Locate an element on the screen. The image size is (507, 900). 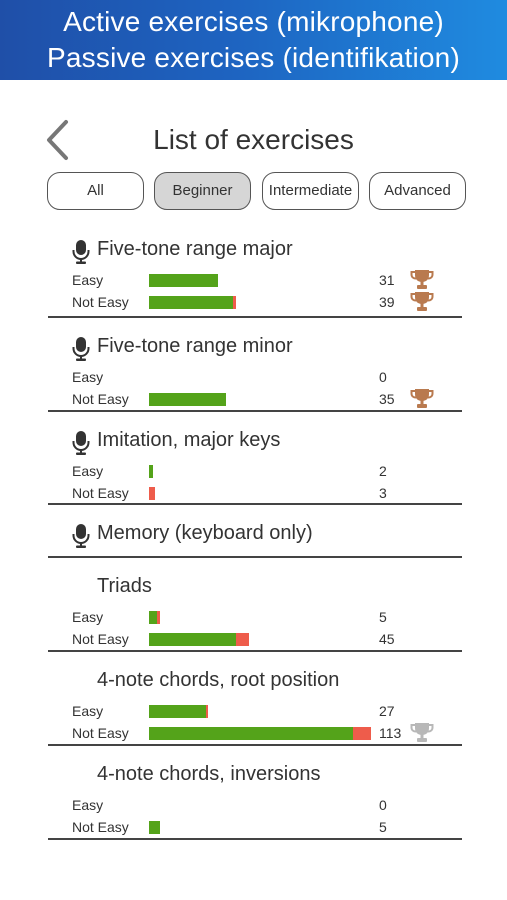
exercise-title: Triads is located at coordinates (124, 586).